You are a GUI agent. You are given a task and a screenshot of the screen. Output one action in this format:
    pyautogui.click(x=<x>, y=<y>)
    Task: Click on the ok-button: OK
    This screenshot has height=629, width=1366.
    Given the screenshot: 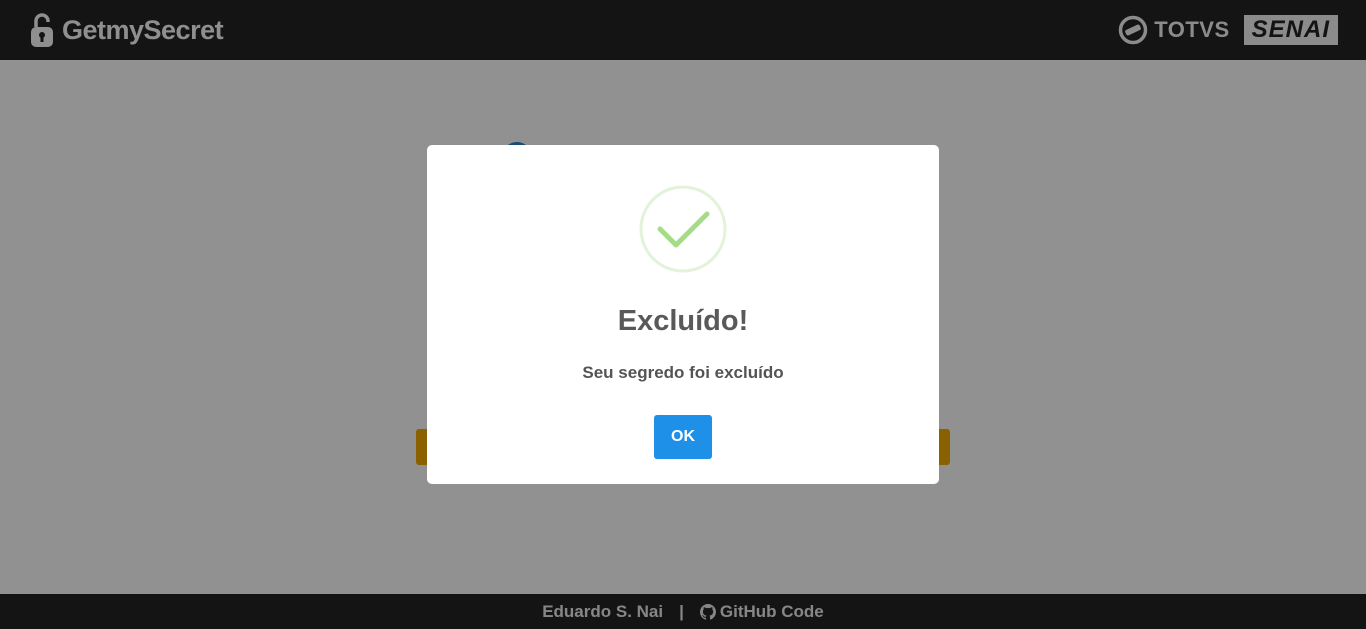 What is the action you would take?
    pyautogui.click(x=683, y=437)
    